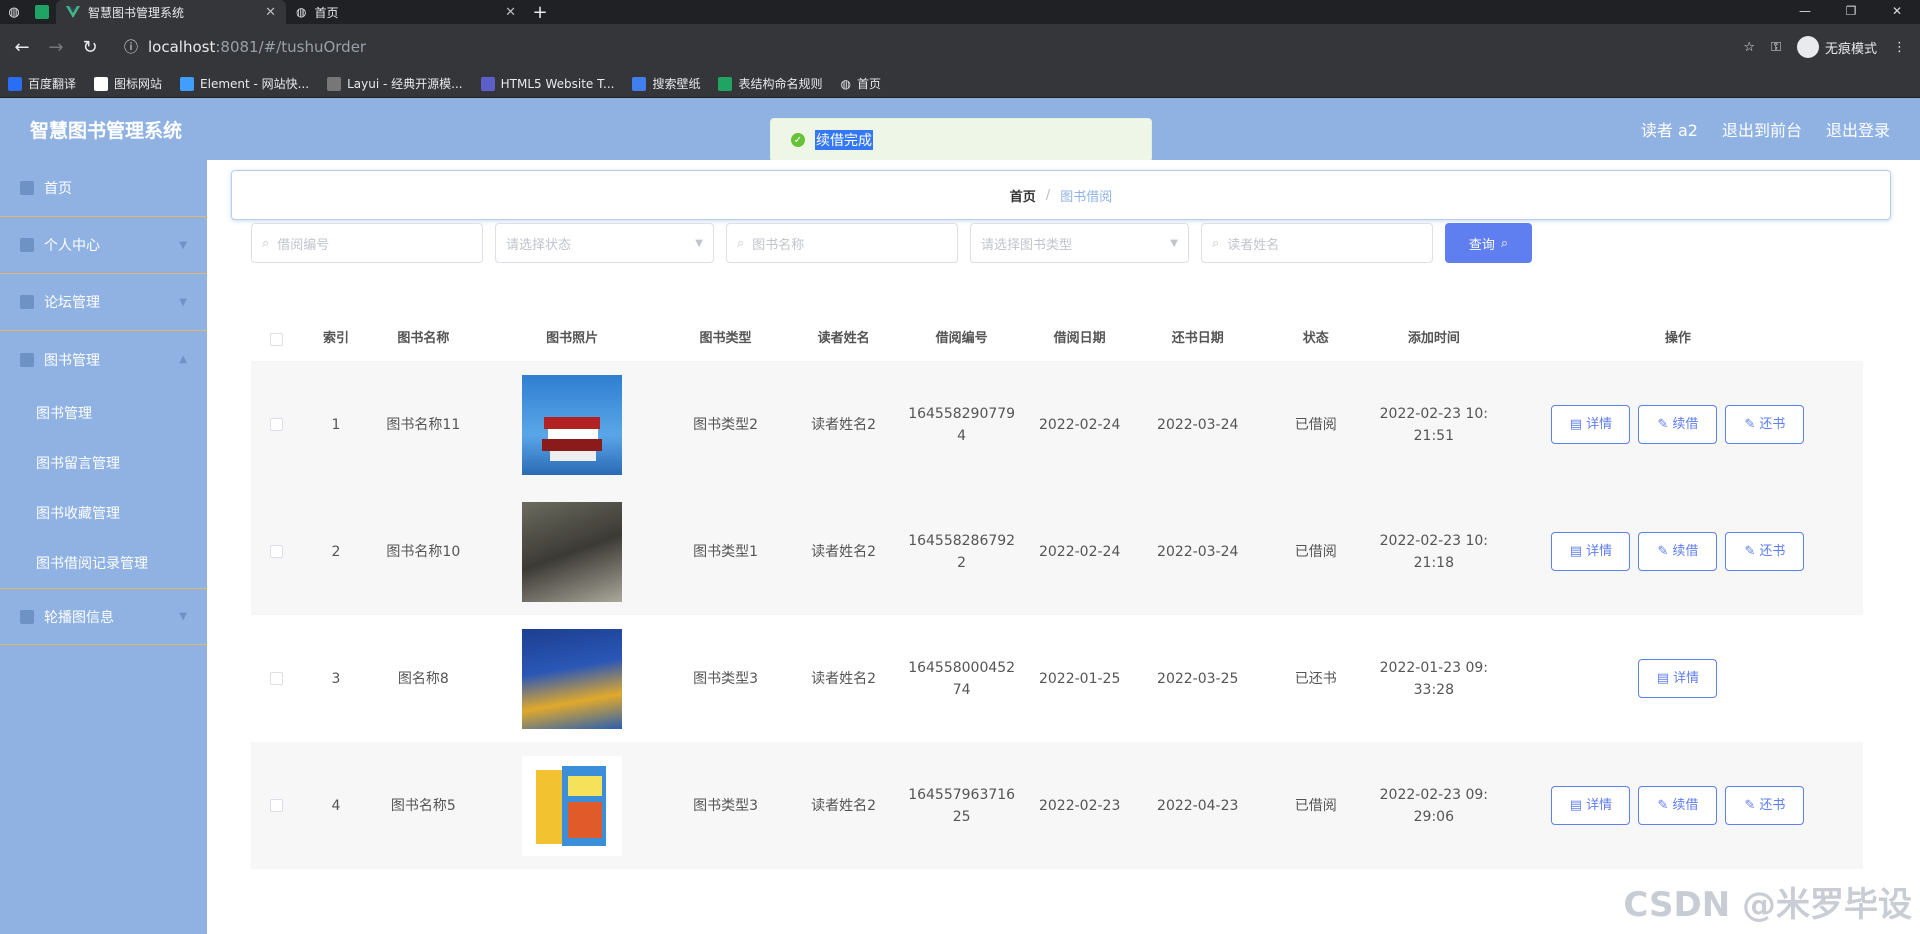 The width and height of the screenshot is (1920, 934). Describe the element at coordinates (960, 12) in the screenshot. I see `browser-tabbar: ◍ 智慧图书管理系统 ✕ ◍ 首页 ✕ + — ❐ ✕` at that location.